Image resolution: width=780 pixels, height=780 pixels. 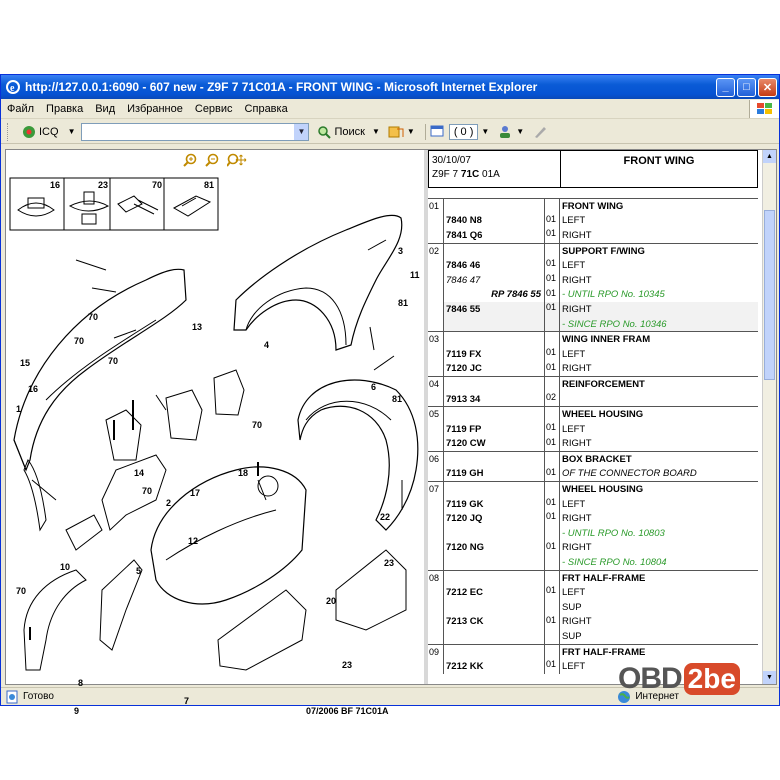 I want to click on table-row: 7119 FP 01 LEFT, so click(x=601, y=429).